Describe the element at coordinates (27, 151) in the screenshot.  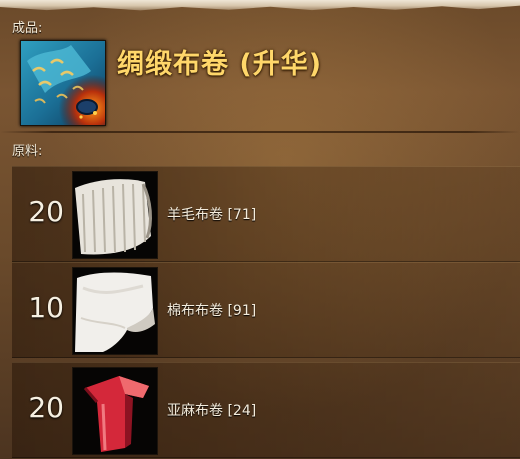
I see `materials-section-label: 原料:` at that location.